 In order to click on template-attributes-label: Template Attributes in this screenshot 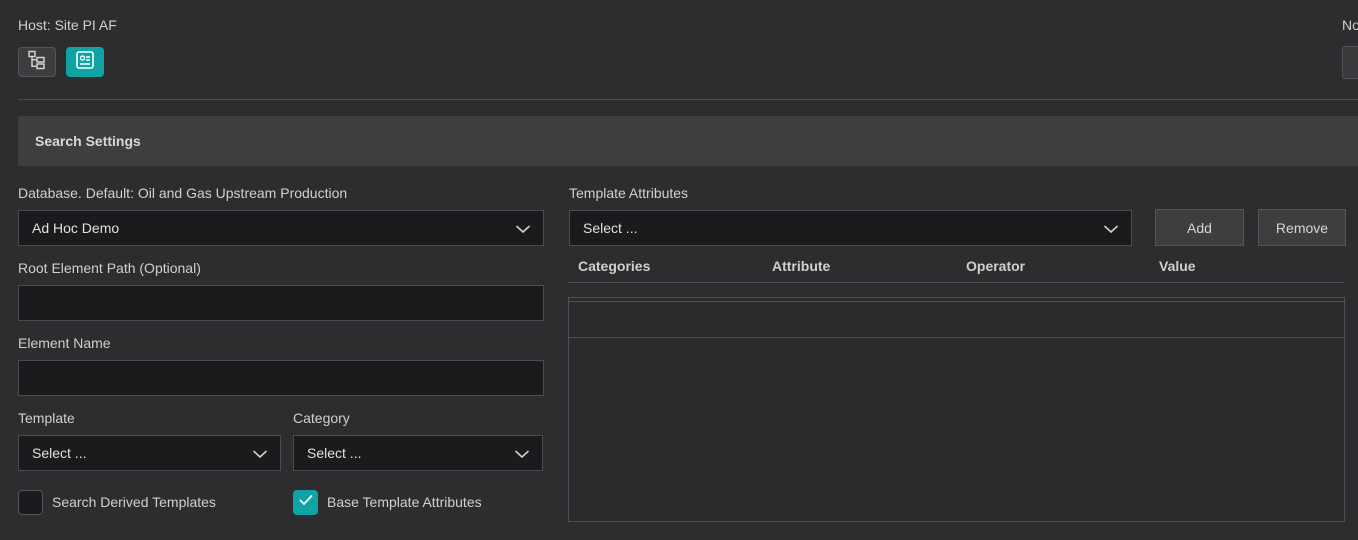, I will do `click(629, 193)`.